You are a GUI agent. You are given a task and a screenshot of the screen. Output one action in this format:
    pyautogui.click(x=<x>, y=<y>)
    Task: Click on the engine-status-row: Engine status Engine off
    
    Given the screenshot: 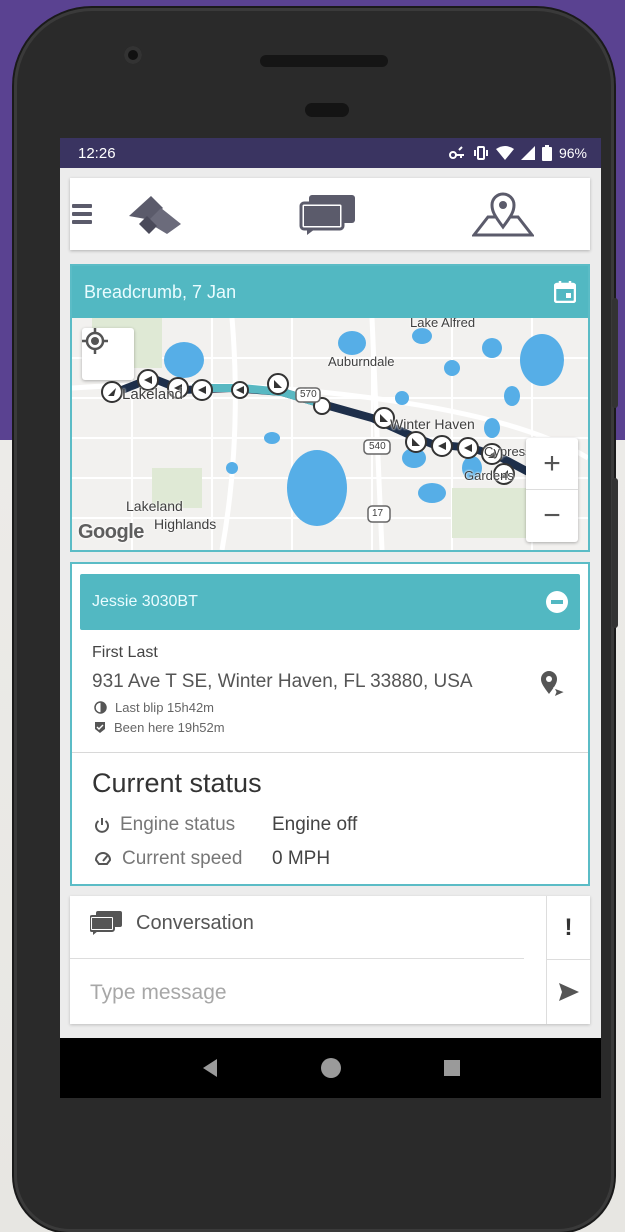 What is the action you would take?
    pyautogui.click(x=225, y=825)
    